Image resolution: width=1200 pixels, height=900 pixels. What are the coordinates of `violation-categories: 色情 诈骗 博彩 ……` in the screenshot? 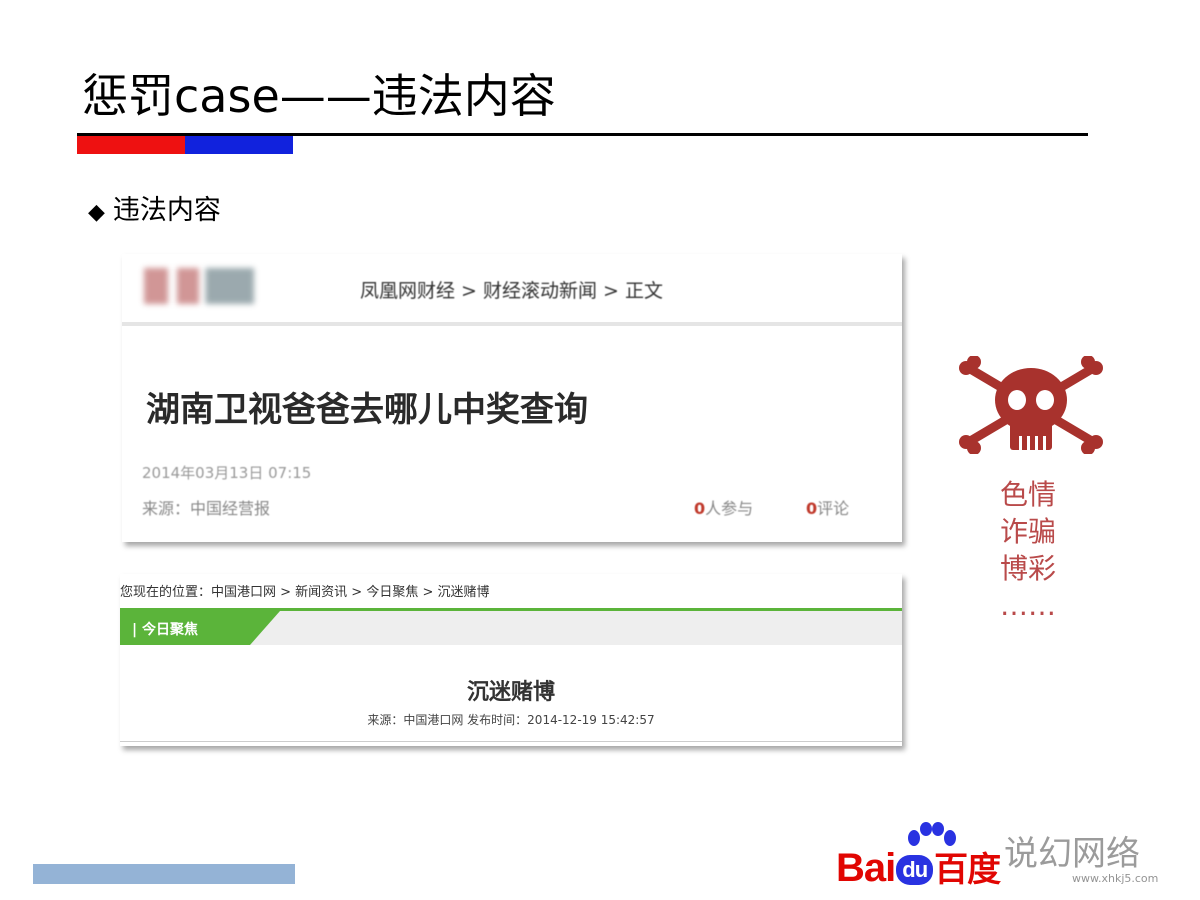 It's located at (1028, 550).